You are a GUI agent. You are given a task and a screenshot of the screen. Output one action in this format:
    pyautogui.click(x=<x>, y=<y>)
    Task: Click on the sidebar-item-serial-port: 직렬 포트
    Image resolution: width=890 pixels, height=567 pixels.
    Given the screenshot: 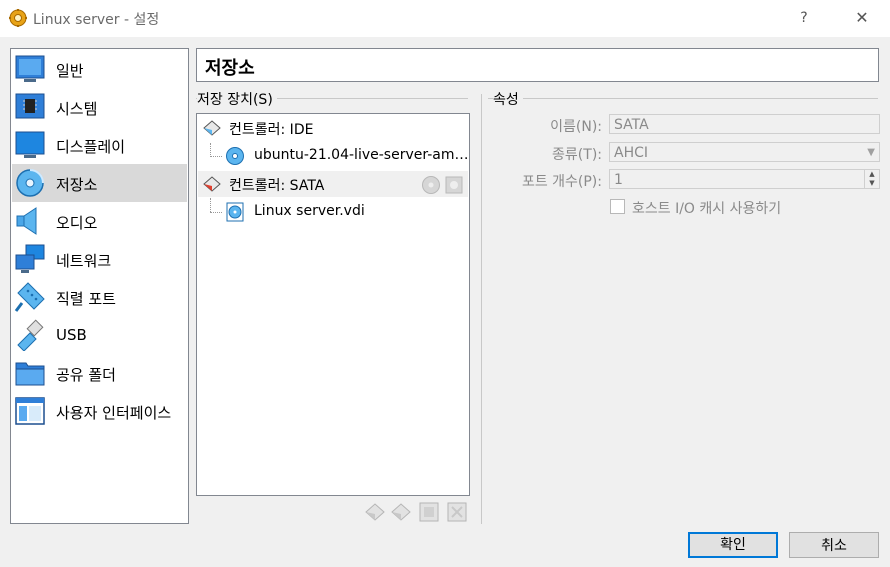 What is the action you would take?
    pyautogui.click(x=99, y=297)
    